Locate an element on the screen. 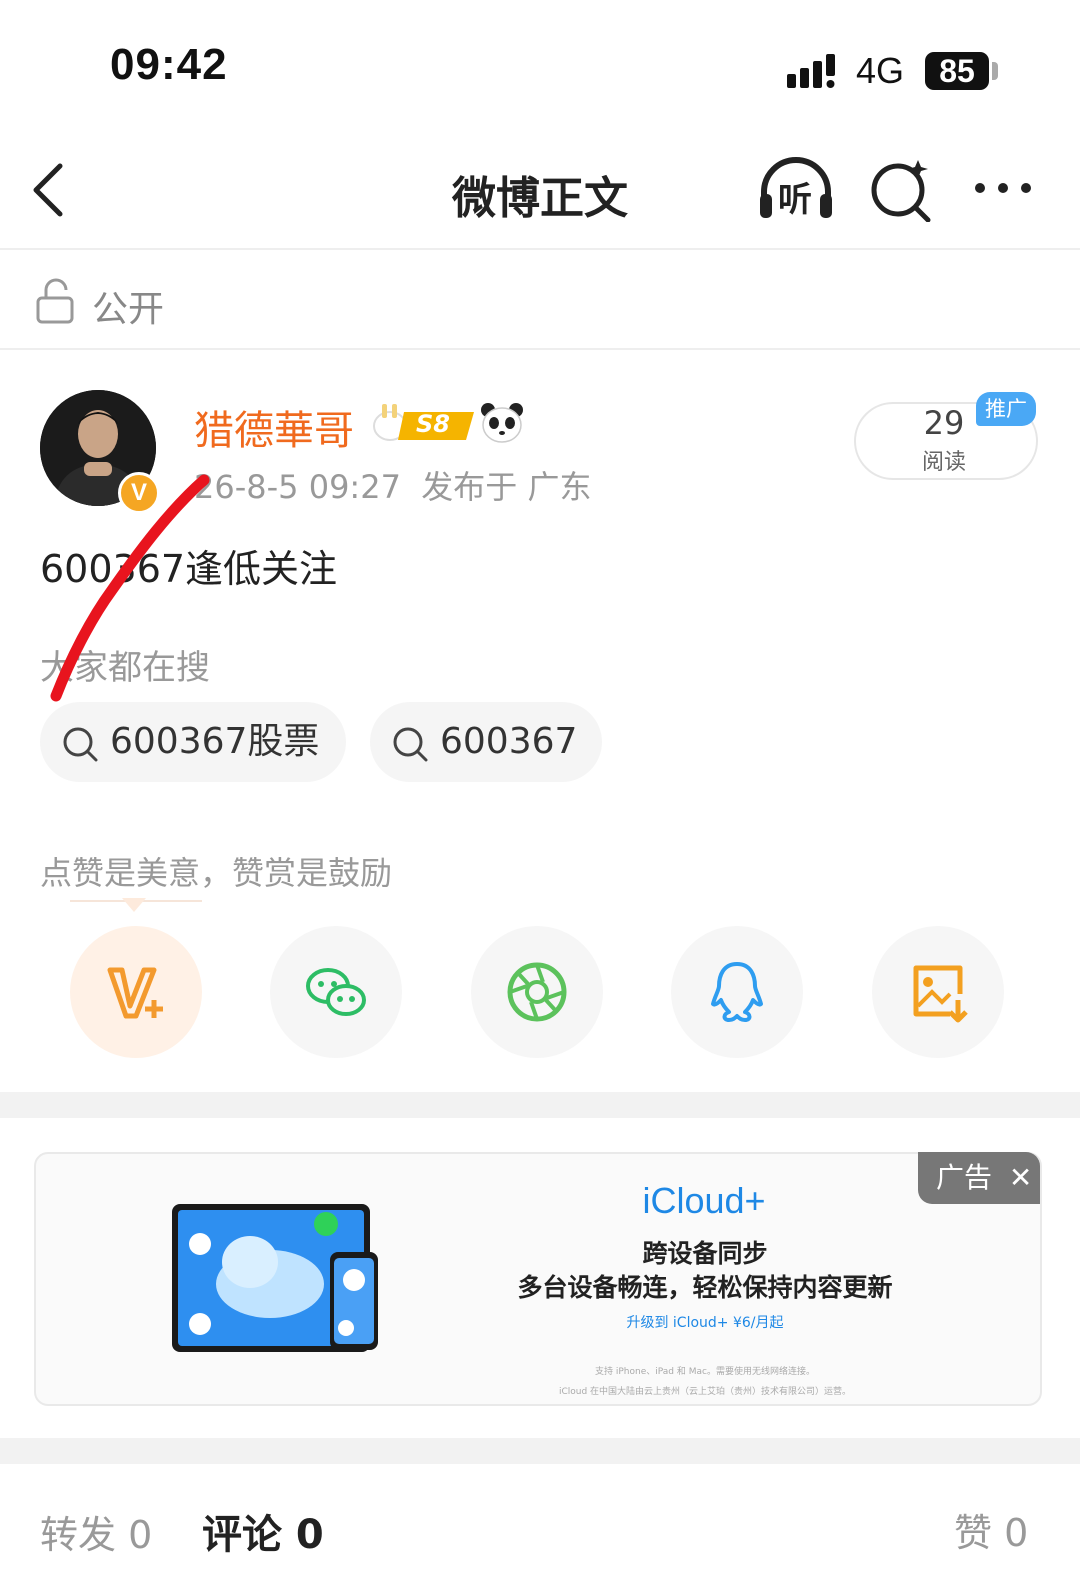 The height and width of the screenshot is (1578, 1080). save-image-icon is located at coordinates (940, 994).